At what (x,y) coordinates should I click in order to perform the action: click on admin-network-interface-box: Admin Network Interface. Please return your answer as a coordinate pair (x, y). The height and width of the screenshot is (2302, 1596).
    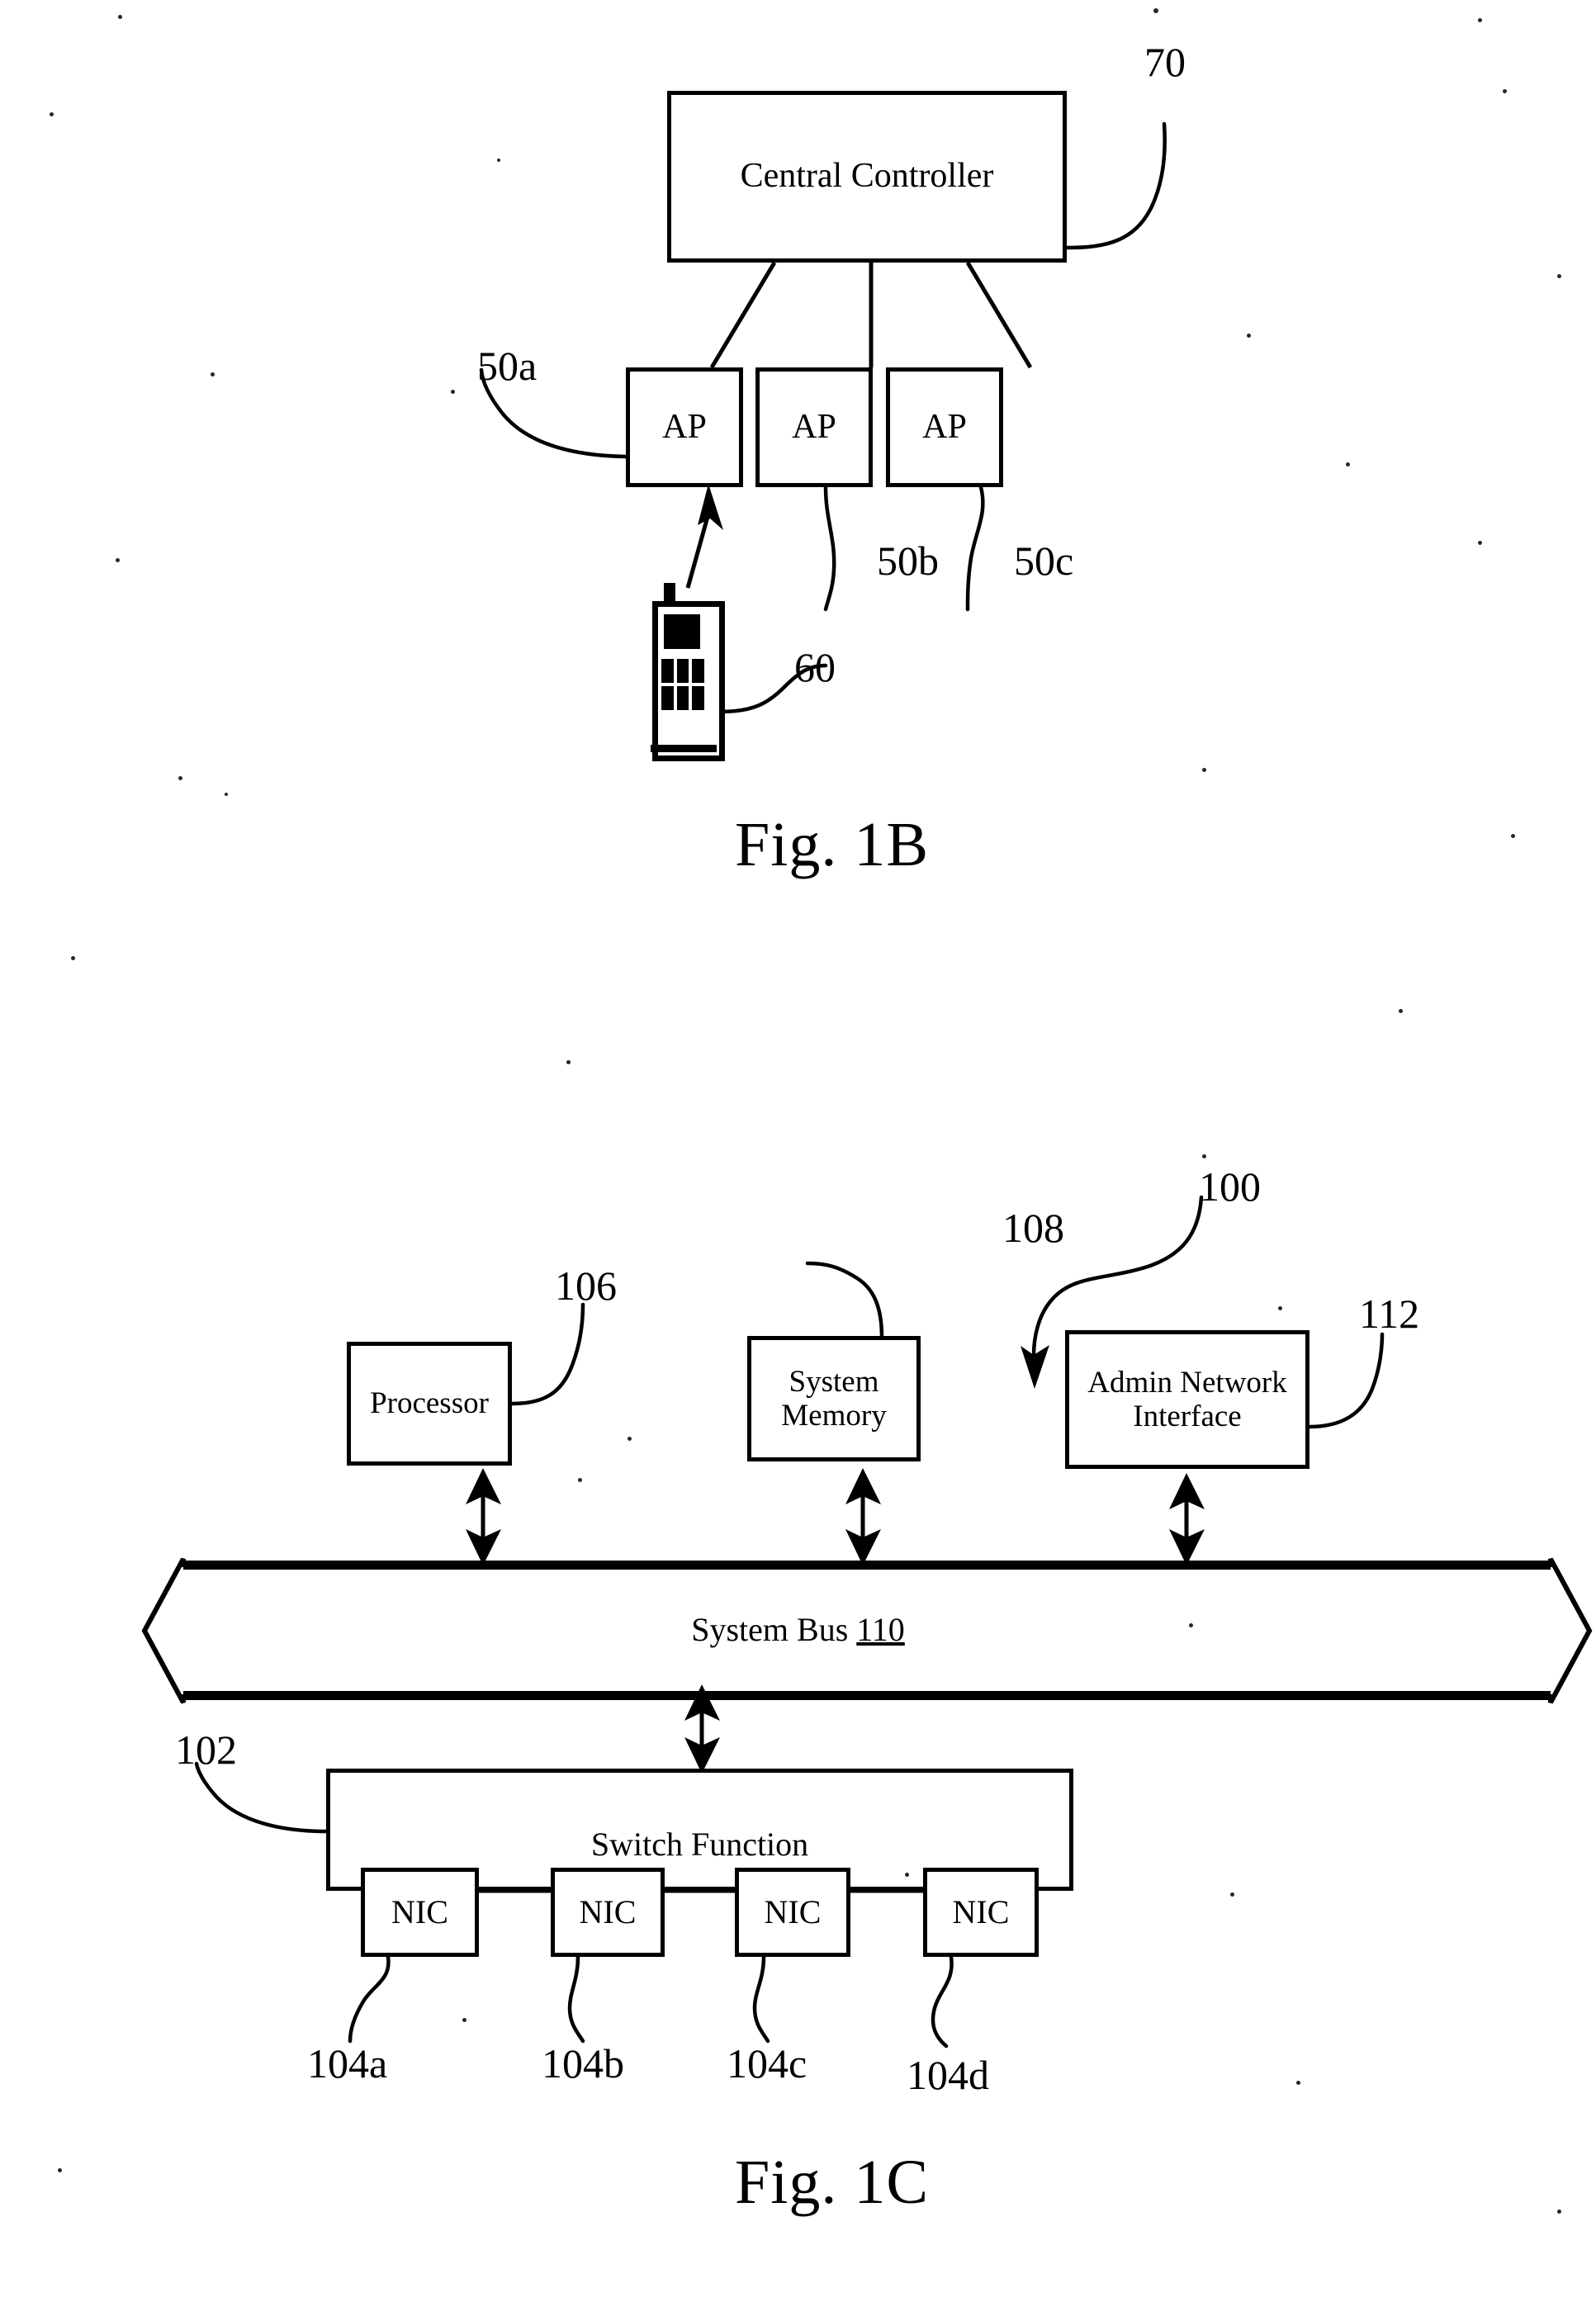
    Looking at the image, I should click on (1187, 1399).